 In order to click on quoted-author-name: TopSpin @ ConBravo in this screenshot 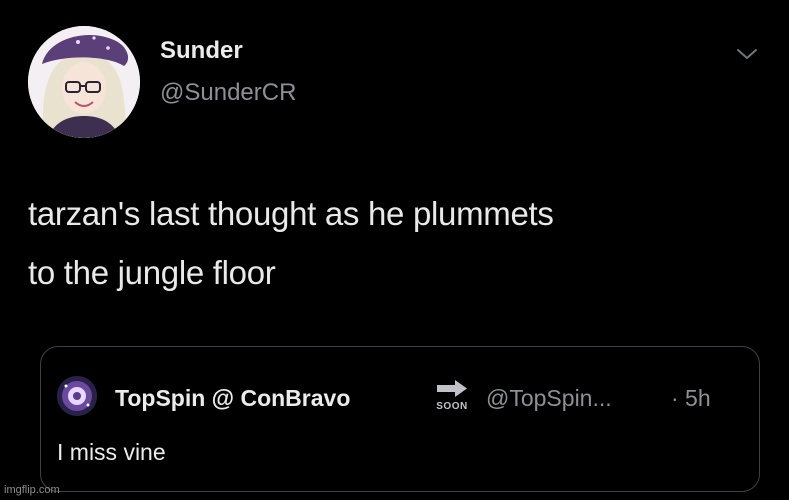, I will do `click(232, 398)`.